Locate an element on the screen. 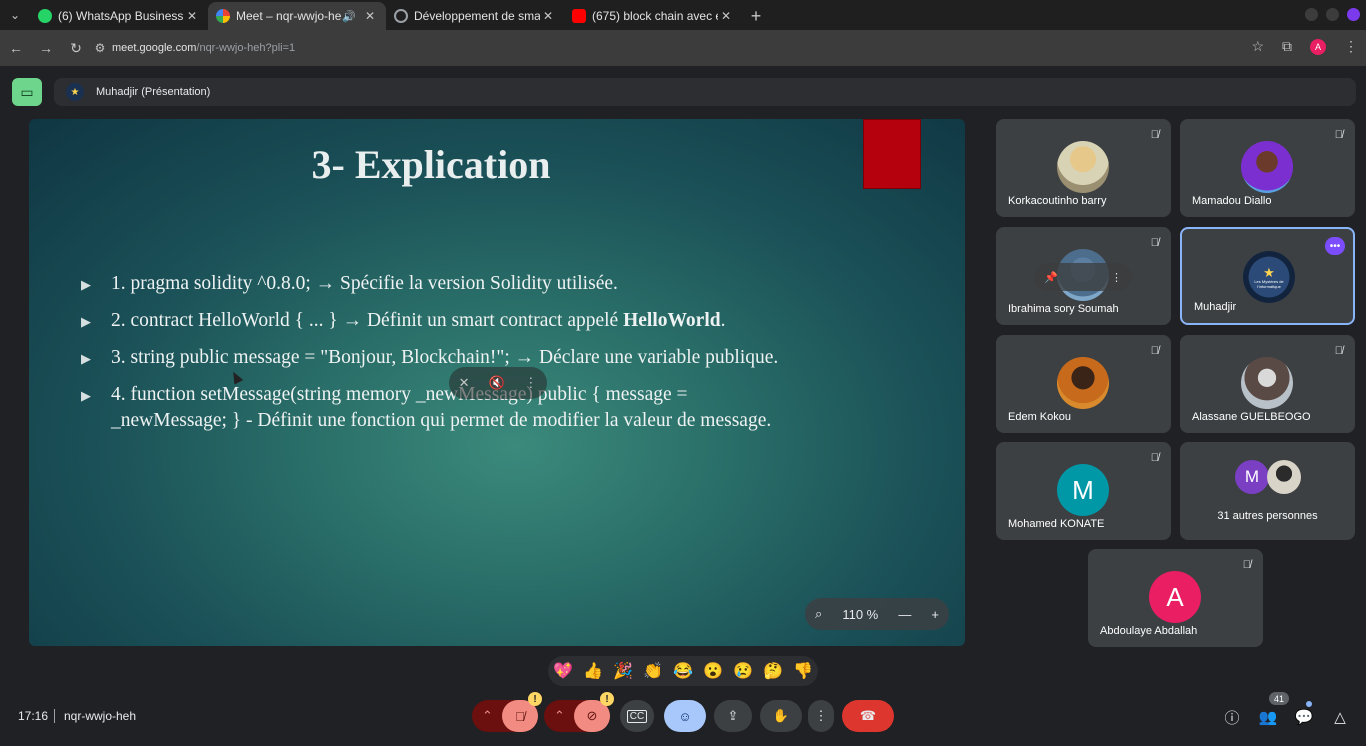 The image size is (1366, 746). meeting-time: 17:16 is located at coordinates (33, 716).